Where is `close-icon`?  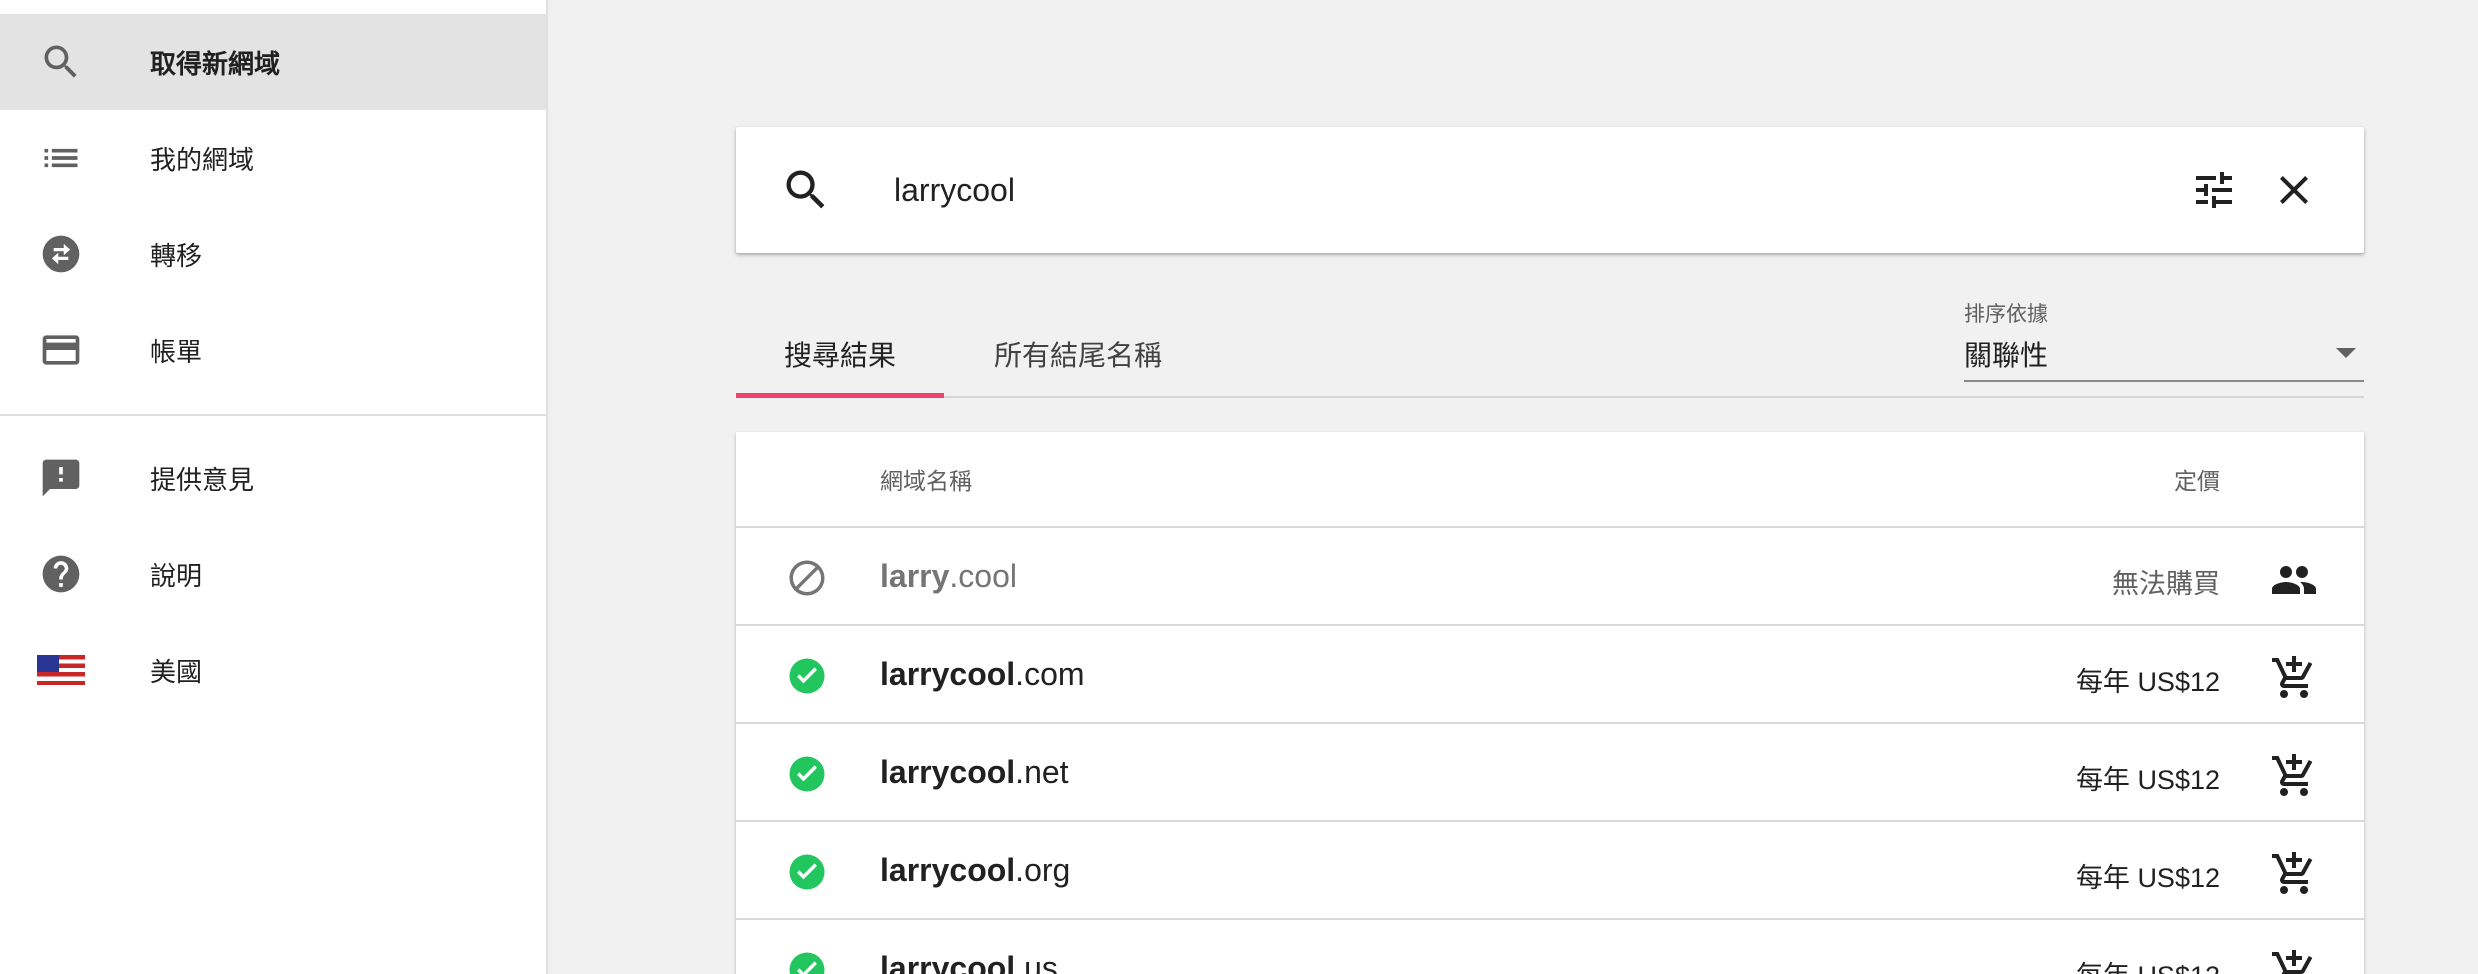
close-icon is located at coordinates (2294, 190).